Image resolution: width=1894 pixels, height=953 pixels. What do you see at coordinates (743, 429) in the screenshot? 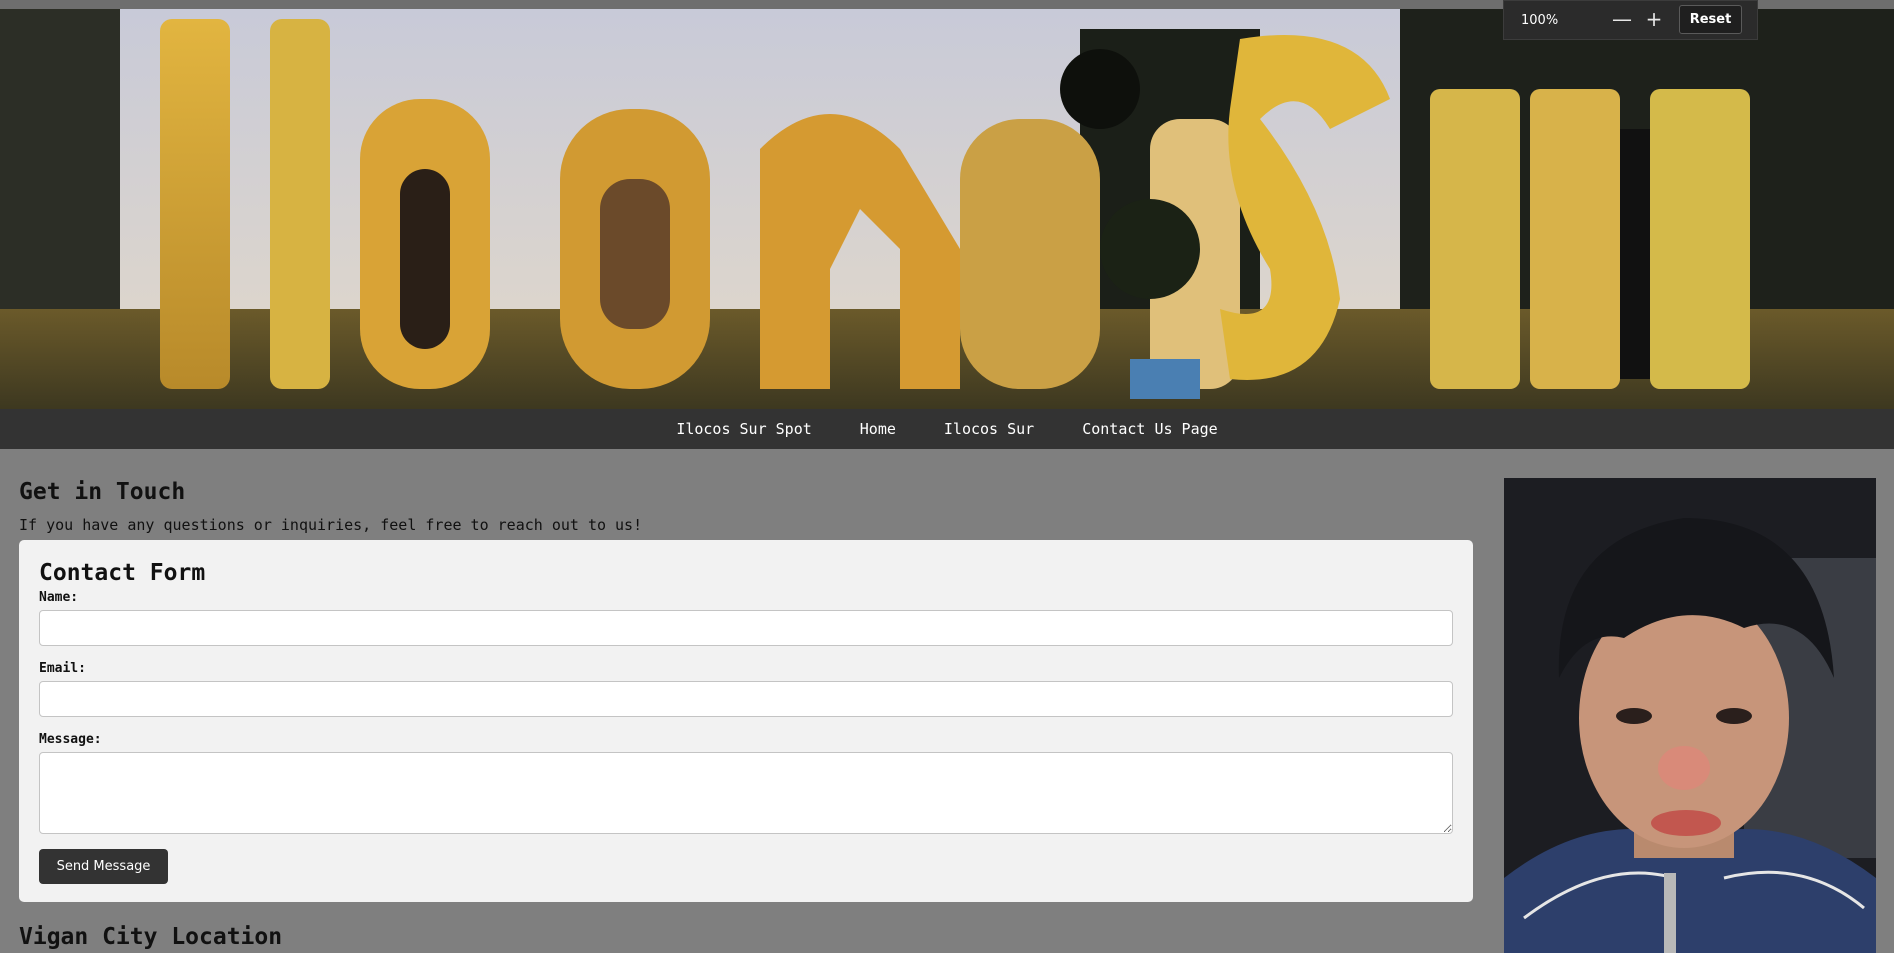
I see `nav-item-ilocos-sur-spot: Ilocos Sur Spot` at bounding box center [743, 429].